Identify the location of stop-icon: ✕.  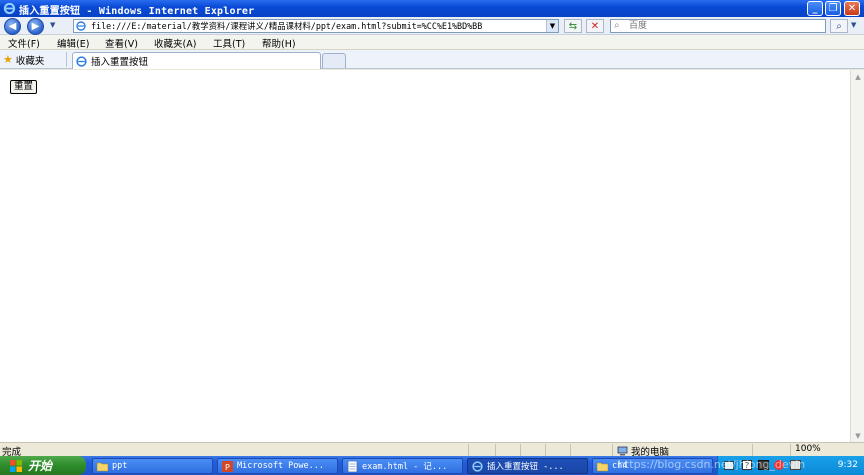
(595, 26).